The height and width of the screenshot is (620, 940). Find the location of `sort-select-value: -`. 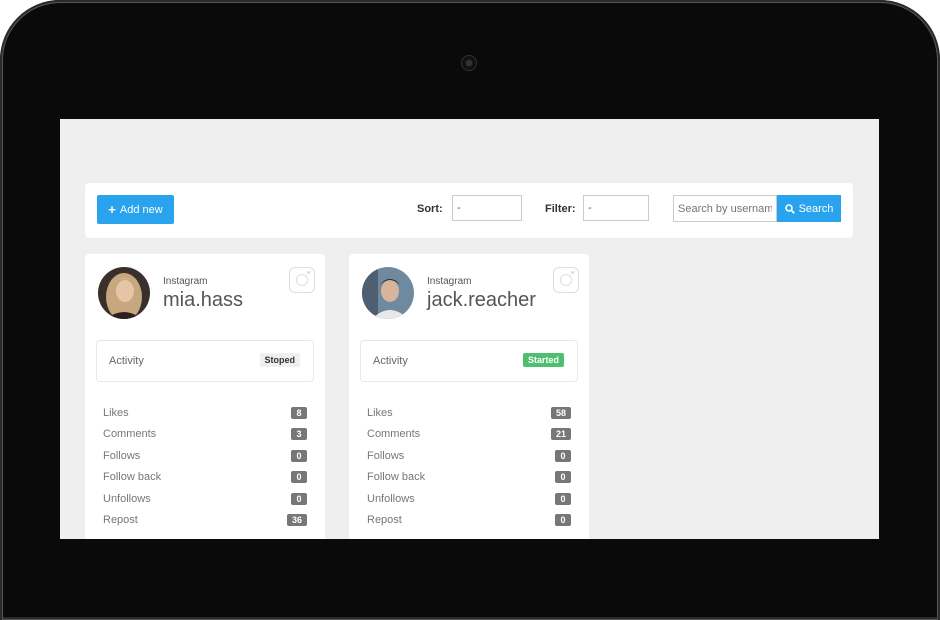

sort-select-value: - is located at coordinates (459, 208).